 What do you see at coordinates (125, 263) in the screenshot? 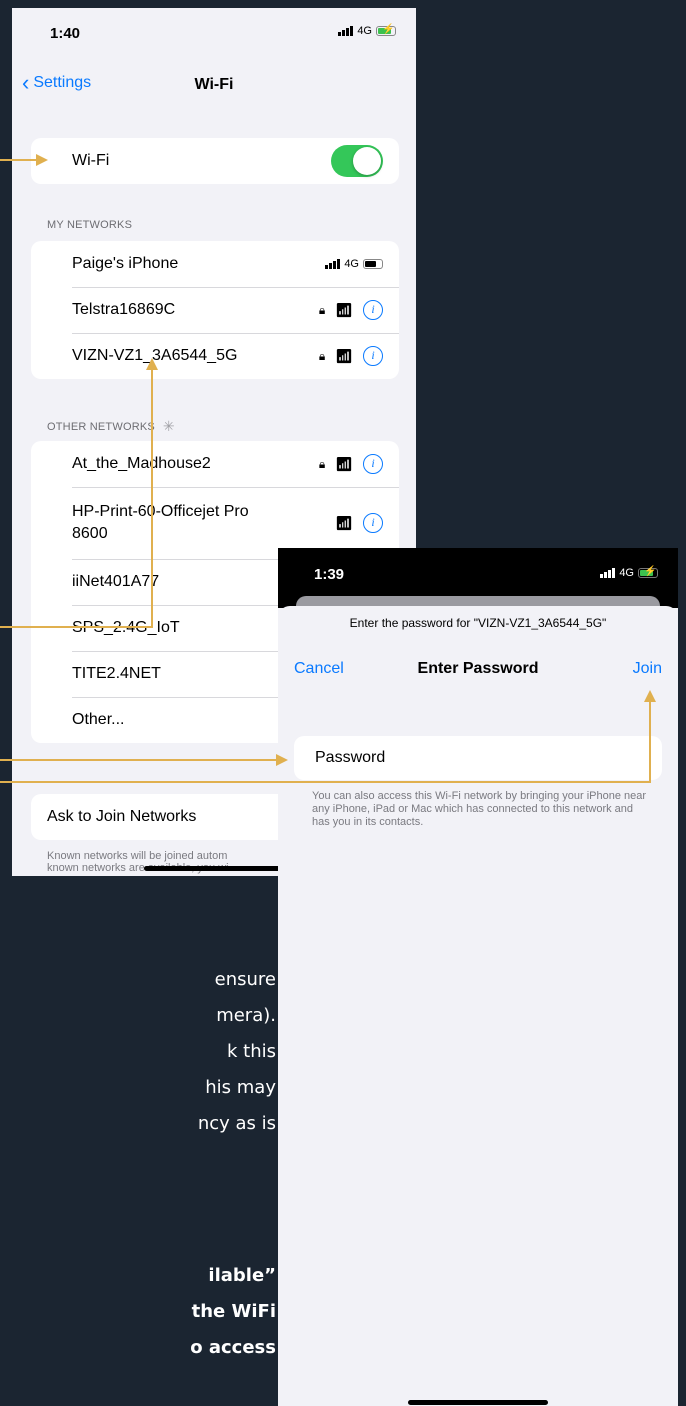
I see `network-name: Paige's iPhone` at bounding box center [125, 263].